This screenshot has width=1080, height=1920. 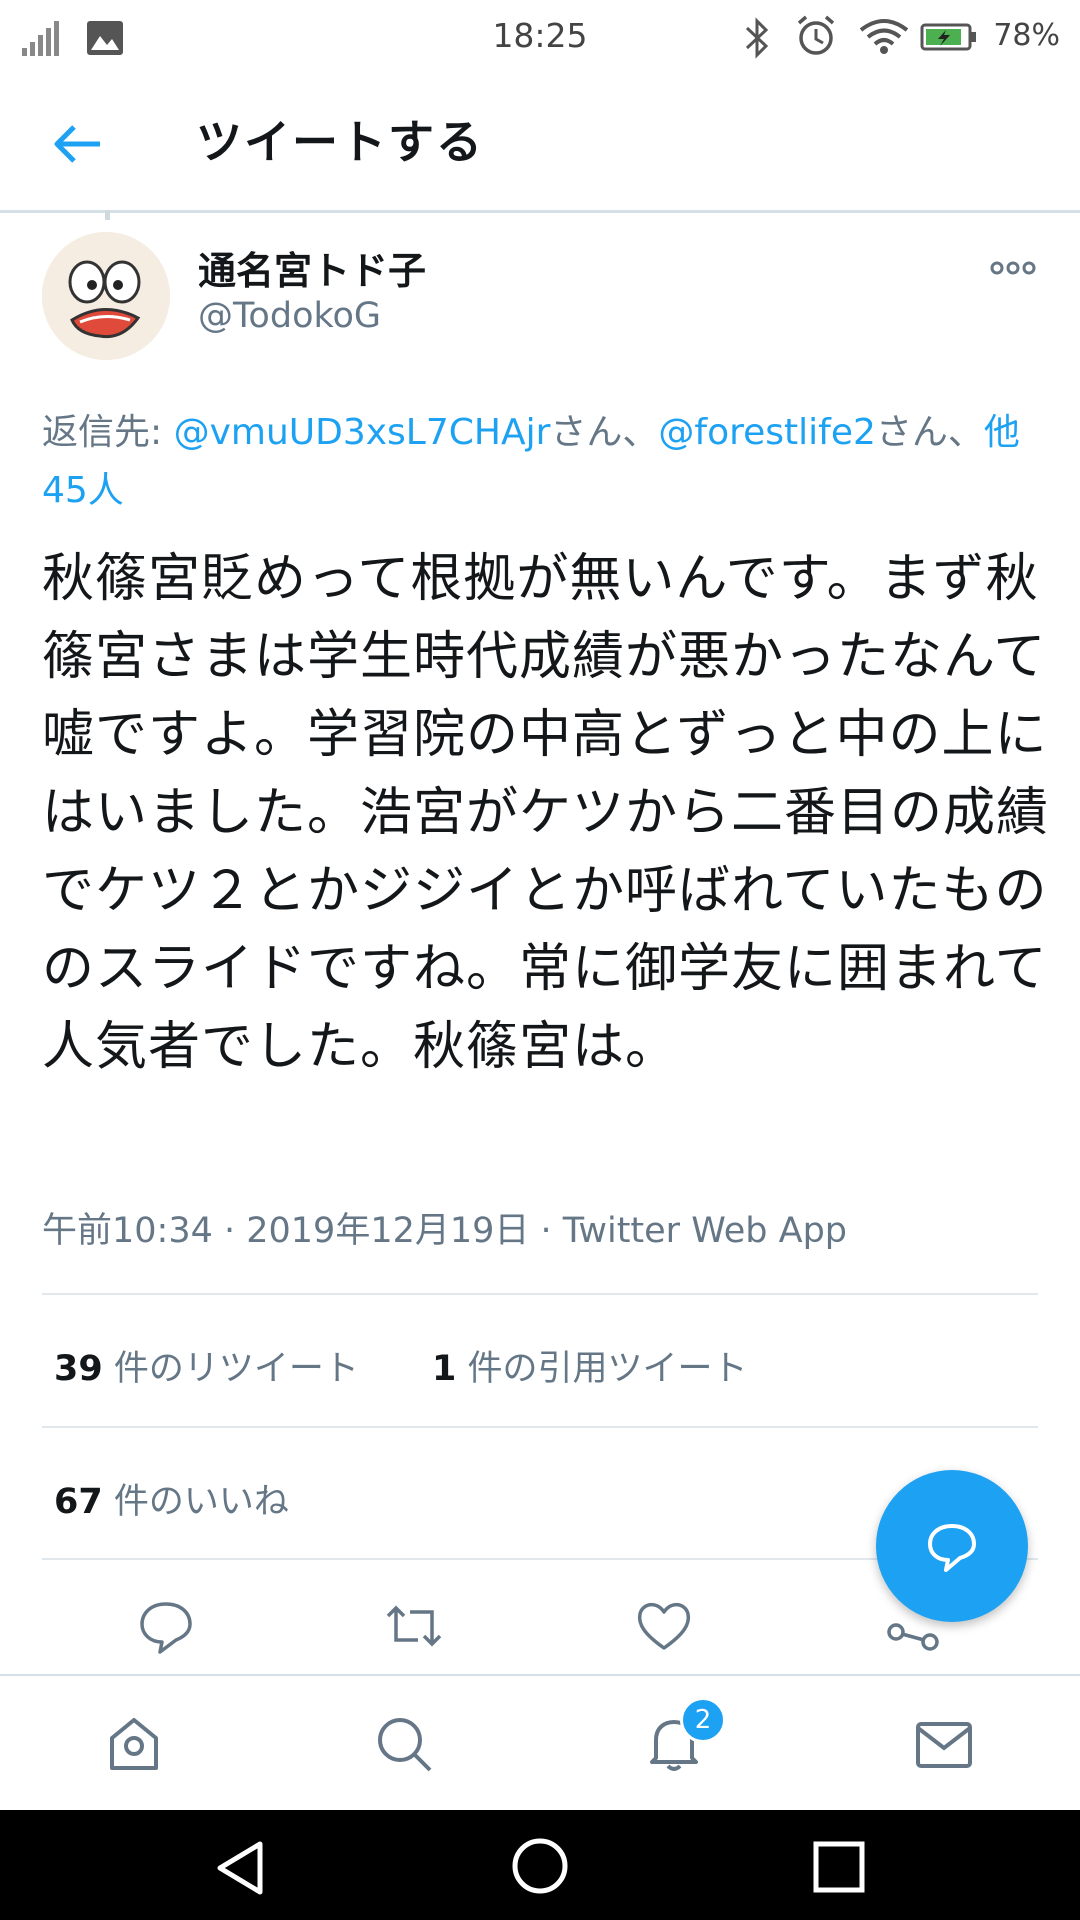 What do you see at coordinates (602, 1369) in the screenshot?
I see `quotes-label: 件の引用ツイート` at bounding box center [602, 1369].